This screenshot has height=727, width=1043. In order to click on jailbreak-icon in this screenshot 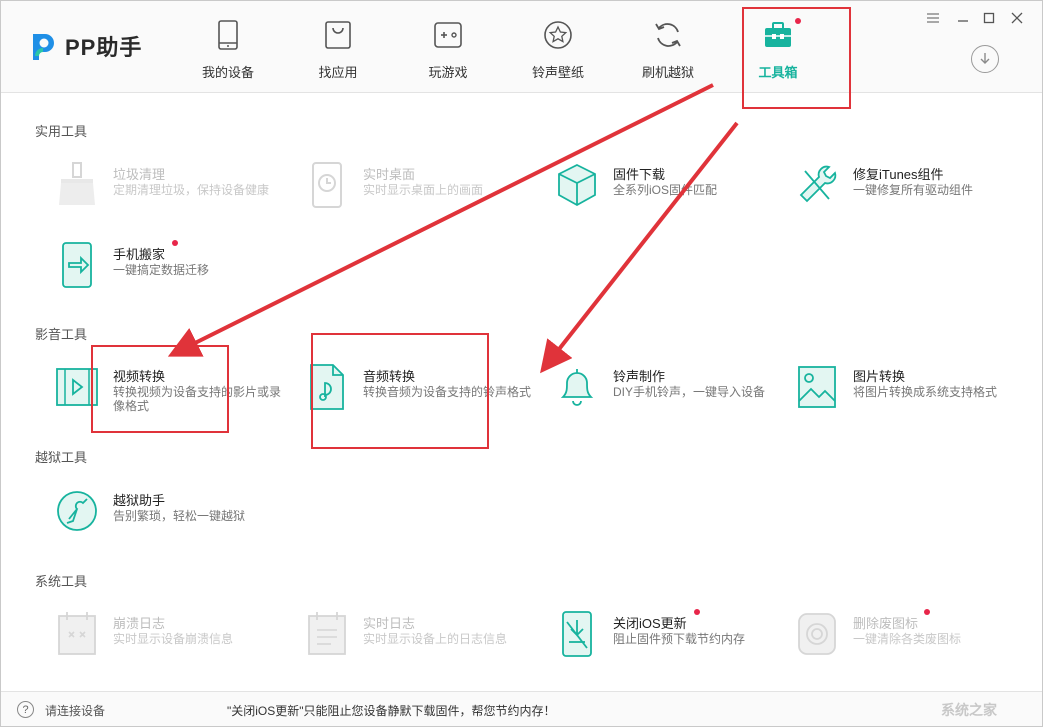, I will do `click(77, 511)`.